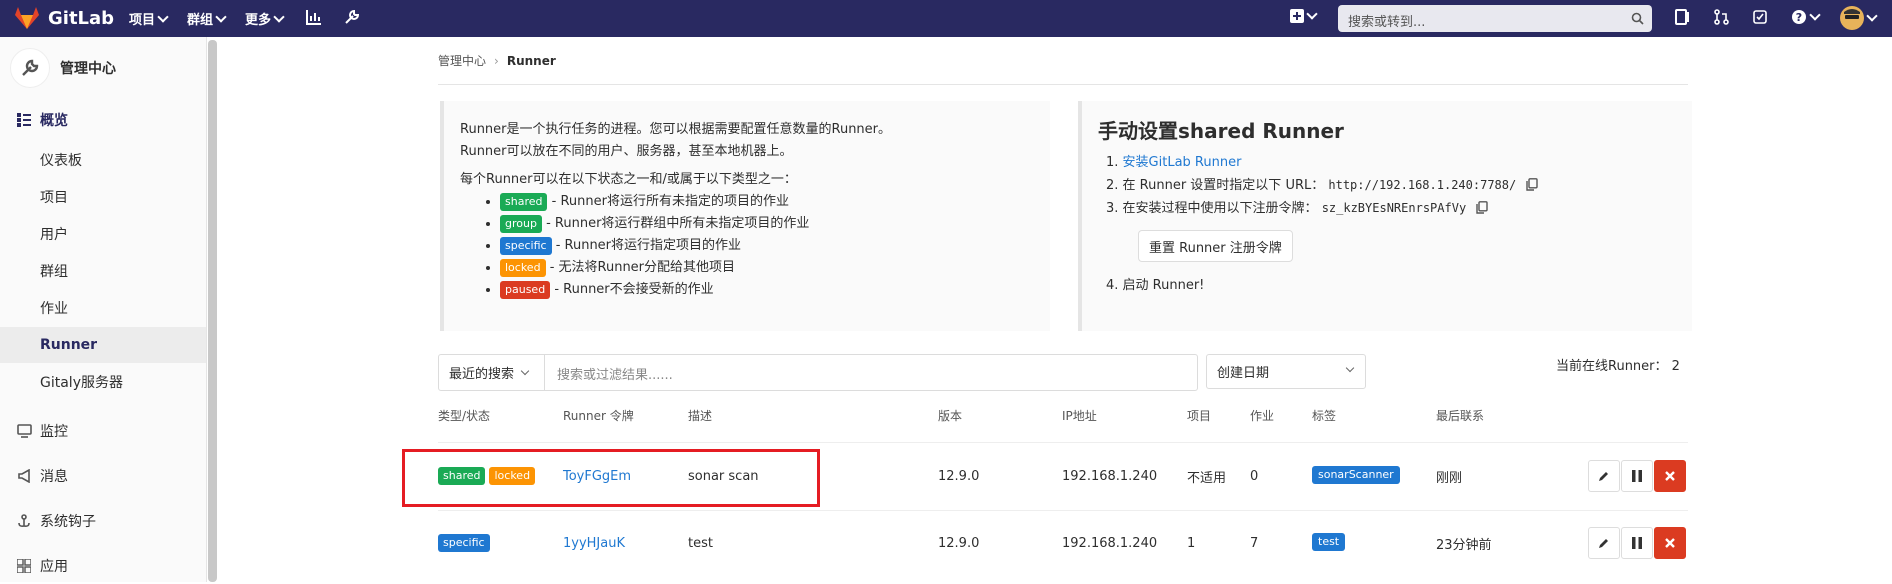 The width and height of the screenshot is (1892, 584). What do you see at coordinates (464, 416) in the screenshot?
I see `col-header-type: 类型/状态` at bounding box center [464, 416].